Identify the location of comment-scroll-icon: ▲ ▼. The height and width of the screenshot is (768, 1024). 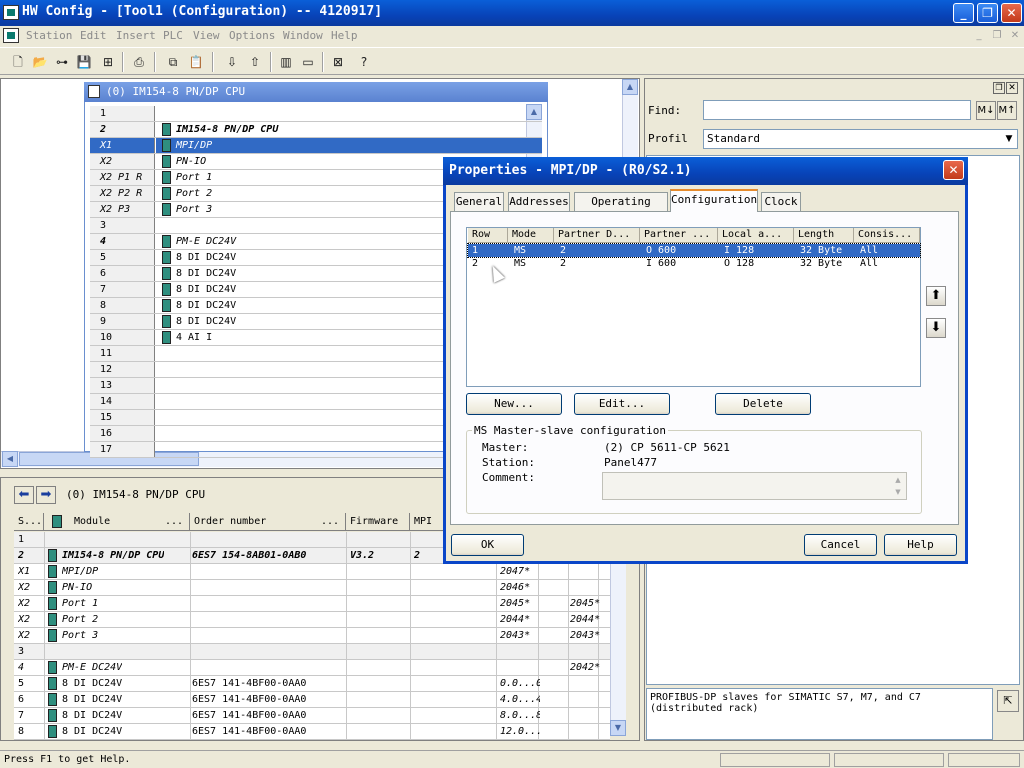
(898, 486).